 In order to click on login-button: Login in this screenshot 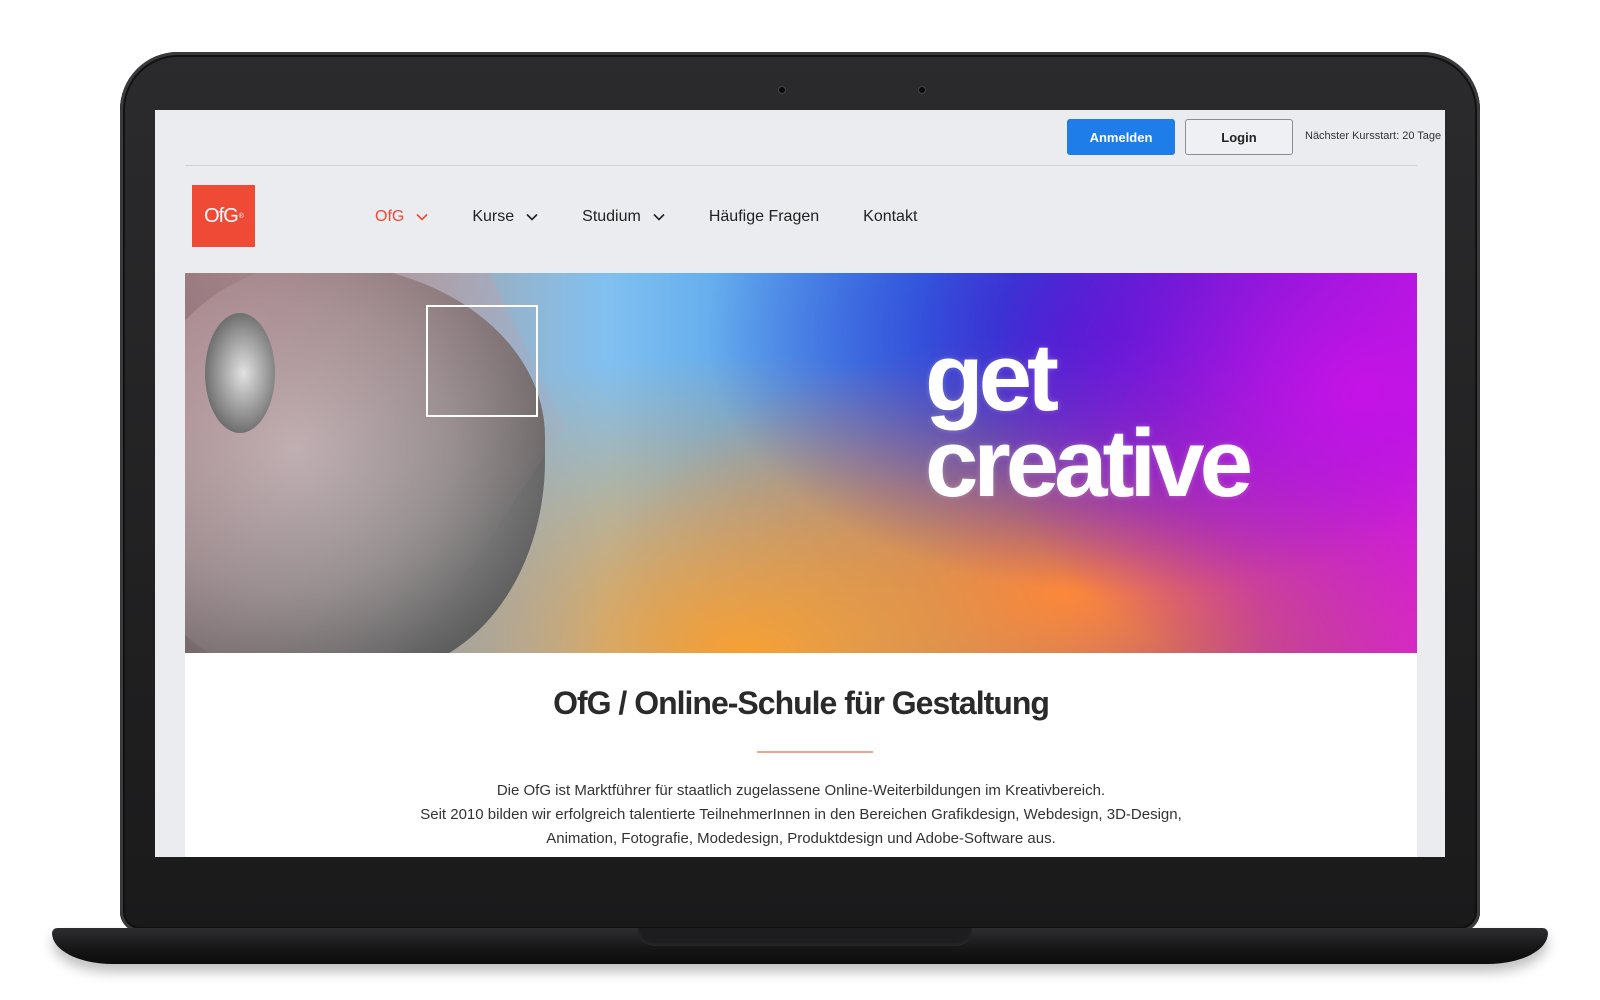, I will do `click(1239, 137)`.